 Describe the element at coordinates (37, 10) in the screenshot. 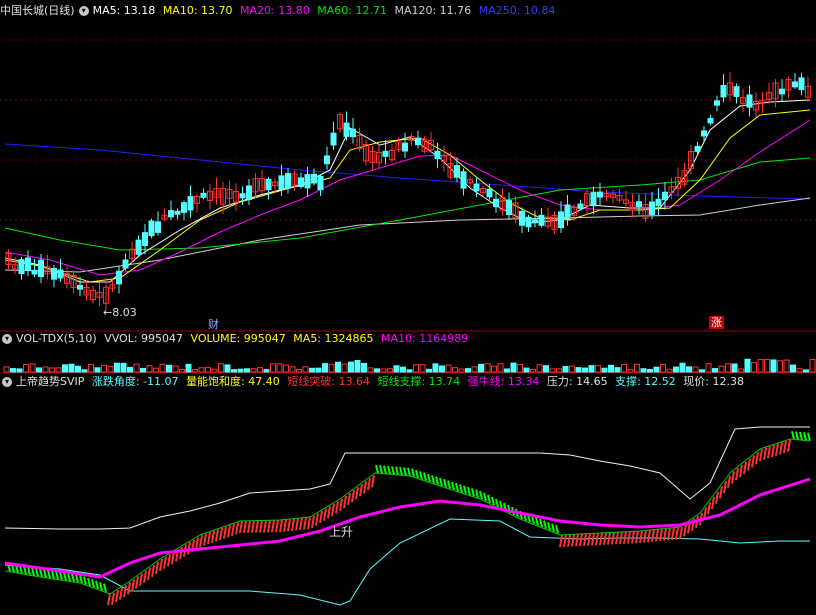

I see `stock-title: 中国长城(日线)` at that location.